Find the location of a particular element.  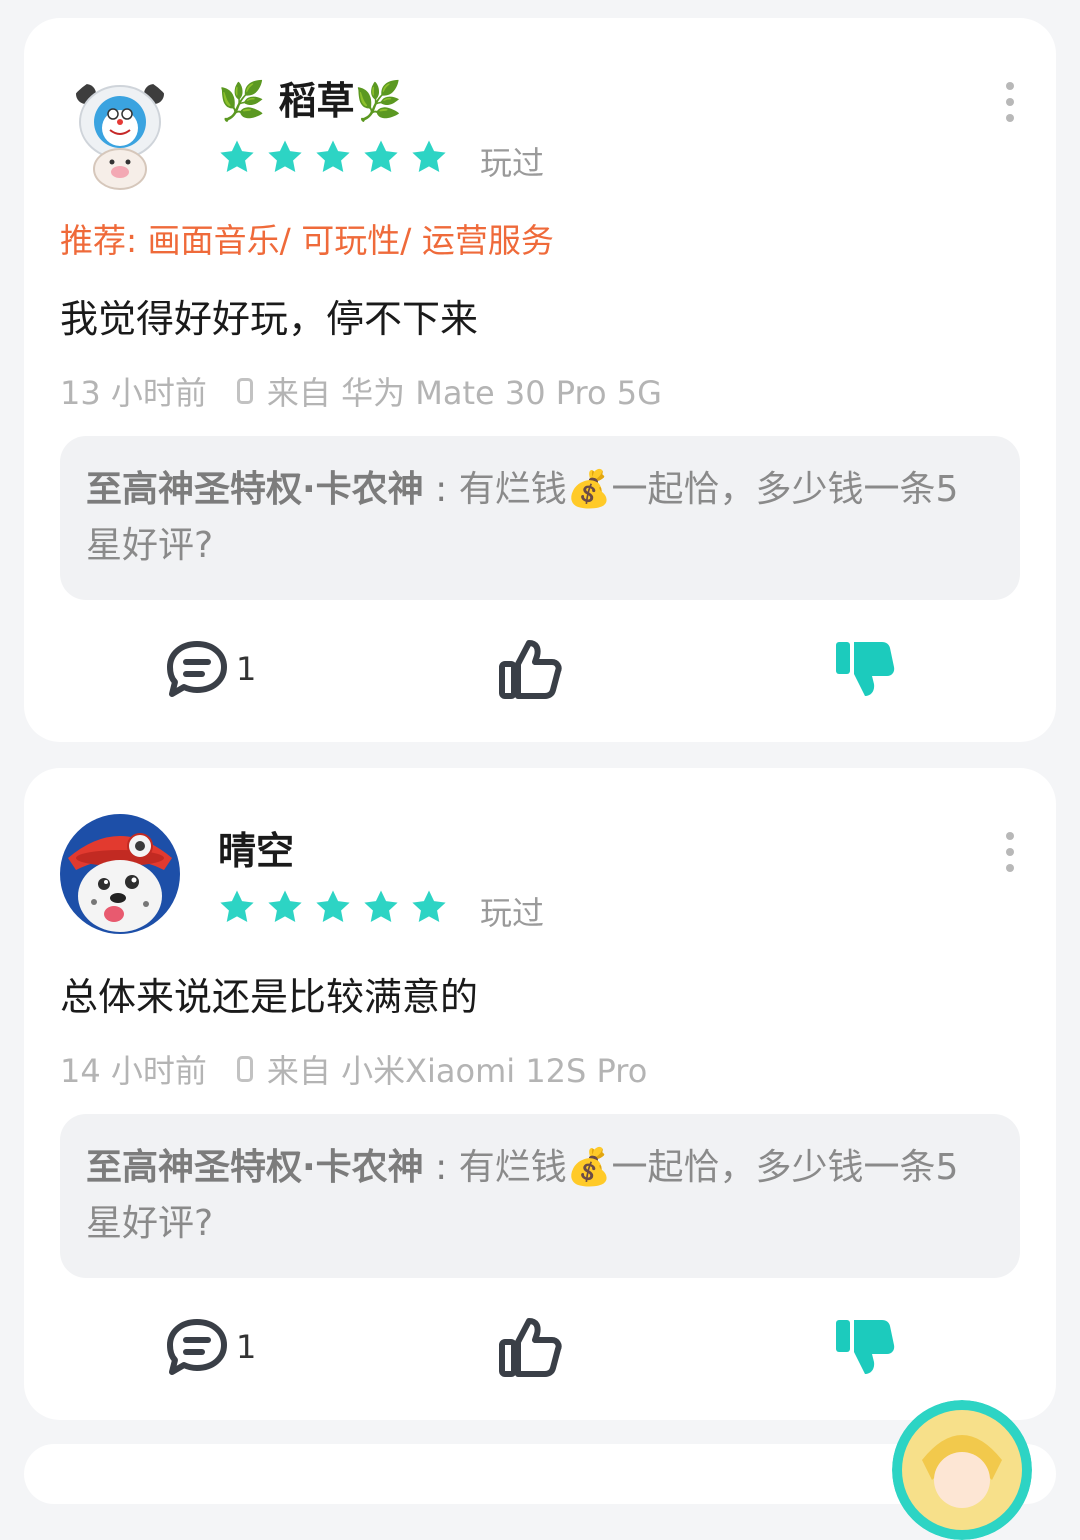

review-meta: 13 小时前 来自 华为 Mate 30 Pro 5G is located at coordinates (361, 391).